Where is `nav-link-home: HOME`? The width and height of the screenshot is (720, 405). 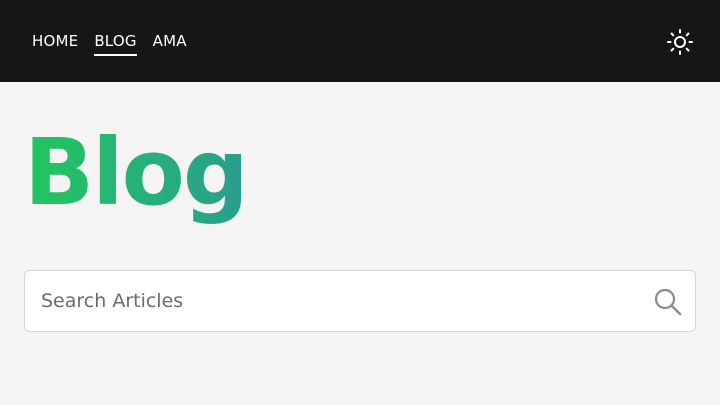 nav-link-home: HOME is located at coordinates (55, 43).